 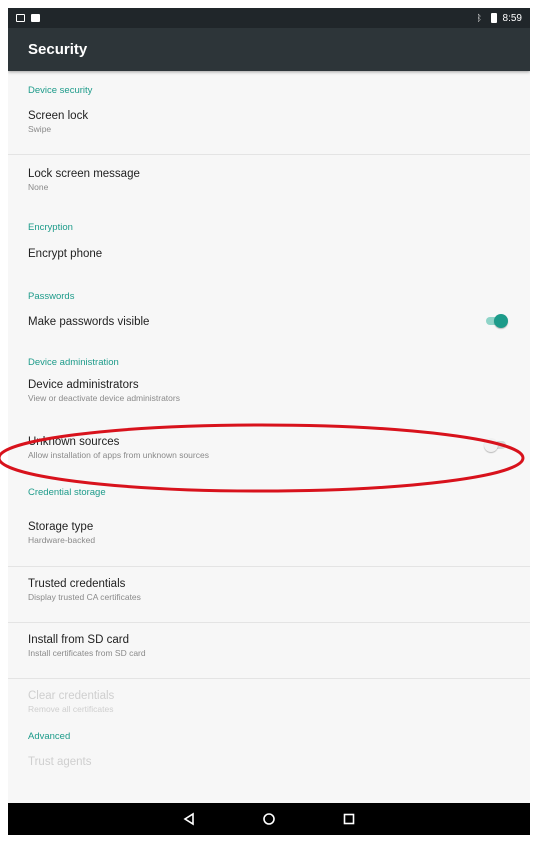 What do you see at coordinates (40, 129) in the screenshot?
I see `screen-lock-summary: Swipe` at bounding box center [40, 129].